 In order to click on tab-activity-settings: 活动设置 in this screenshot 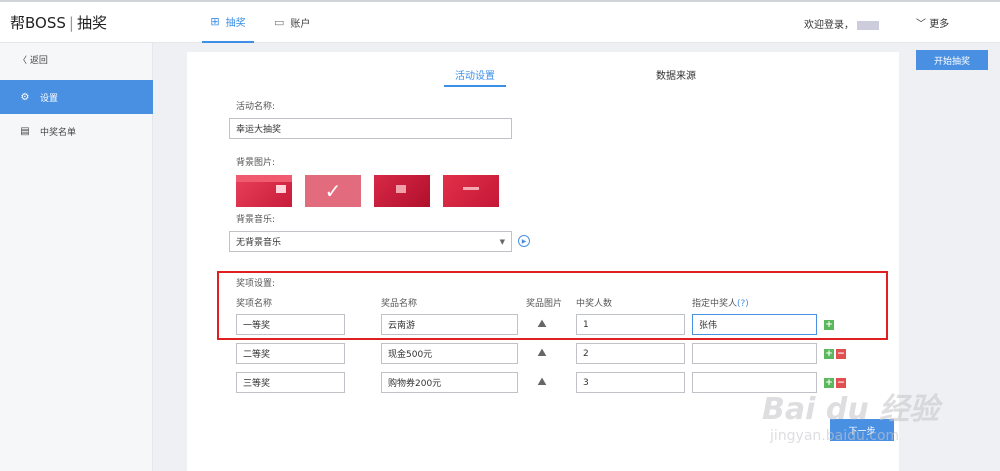, I will do `click(475, 77)`.